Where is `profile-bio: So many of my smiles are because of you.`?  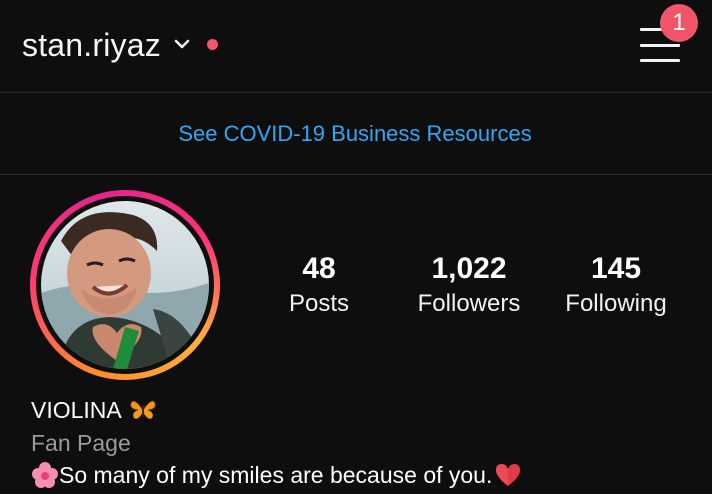 profile-bio: So many of my smiles are because of you. is located at coordinates (276, 475).